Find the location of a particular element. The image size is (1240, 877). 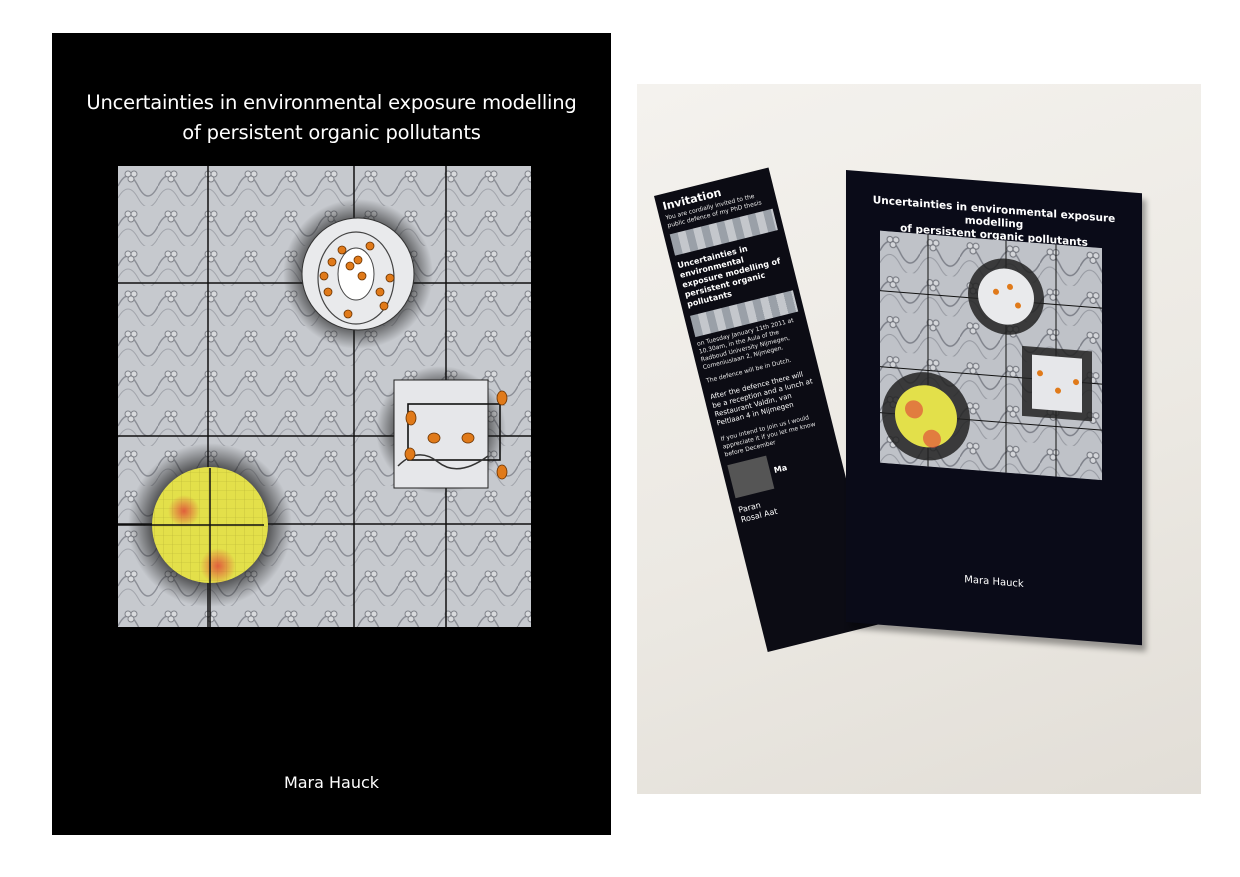

author-photo is located at coordinates (751, 477).